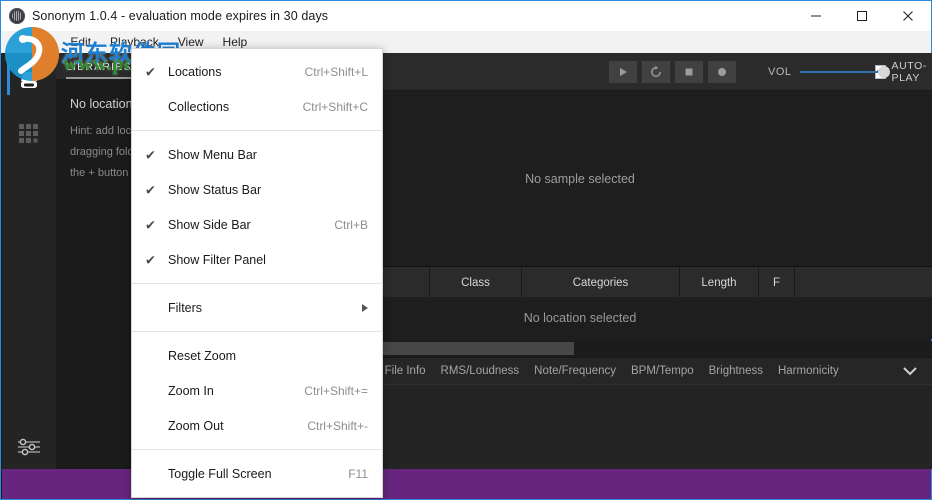  Describe the element at coordinates (480, 371) in the screenshot. I see `filter-tab-rms-loudness: RMS/Loudness` at that location.